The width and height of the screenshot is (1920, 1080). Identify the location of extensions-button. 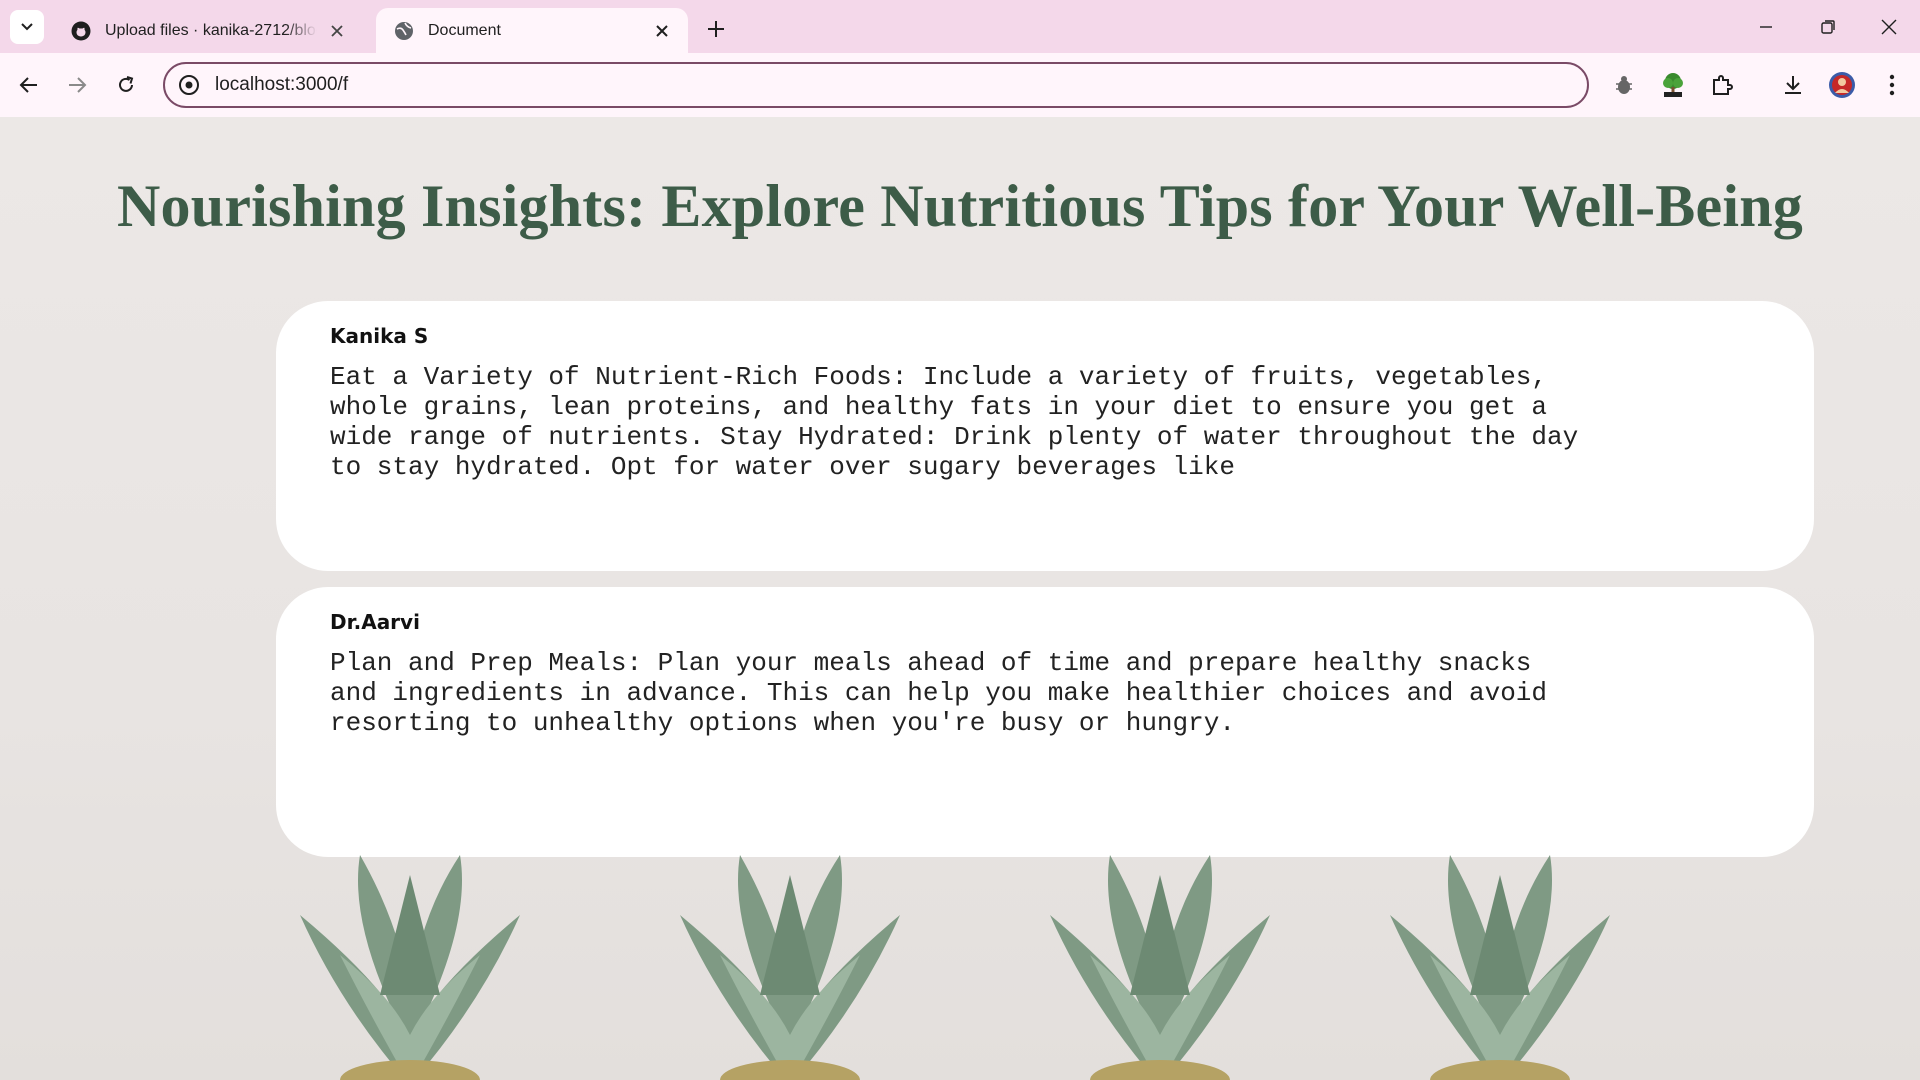
(1722, 85).